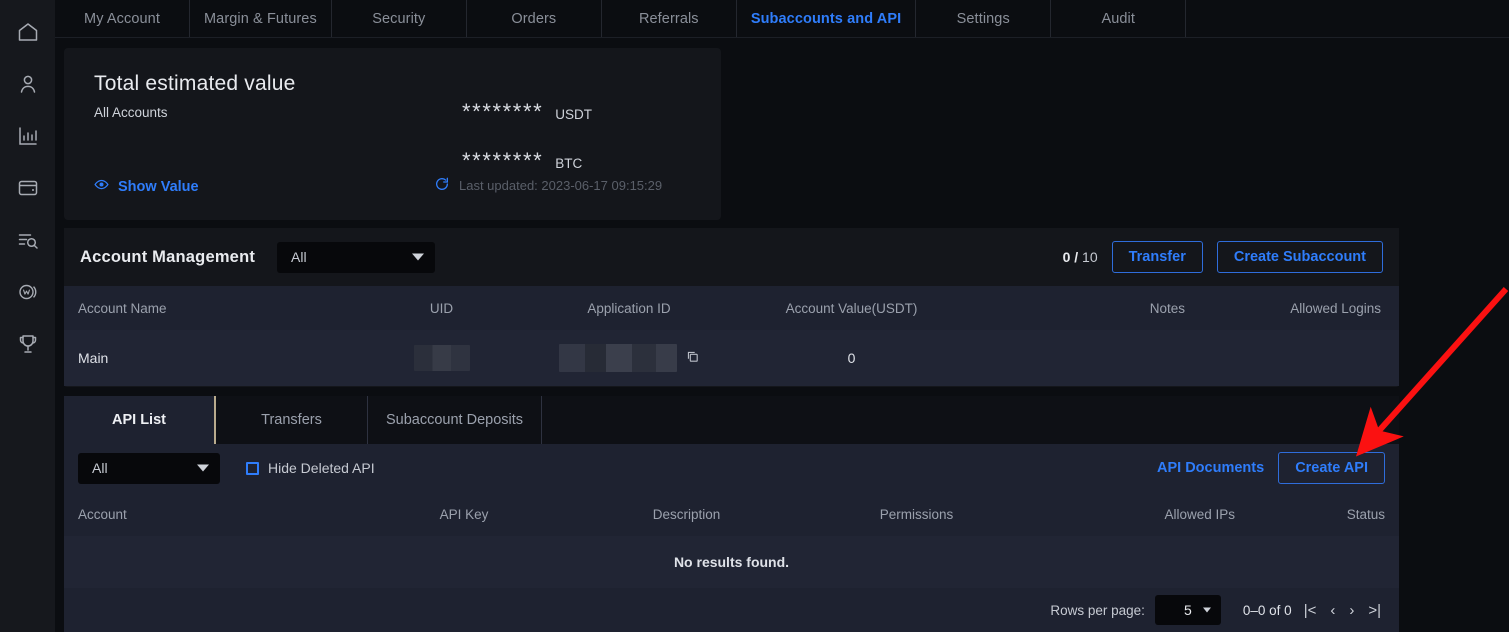 This screenshot has width=1509, height=632. What do you see at coordinates (100, 468) in the screenshot?
I see `api-filter-value: All` at bounding box center [100, 468].